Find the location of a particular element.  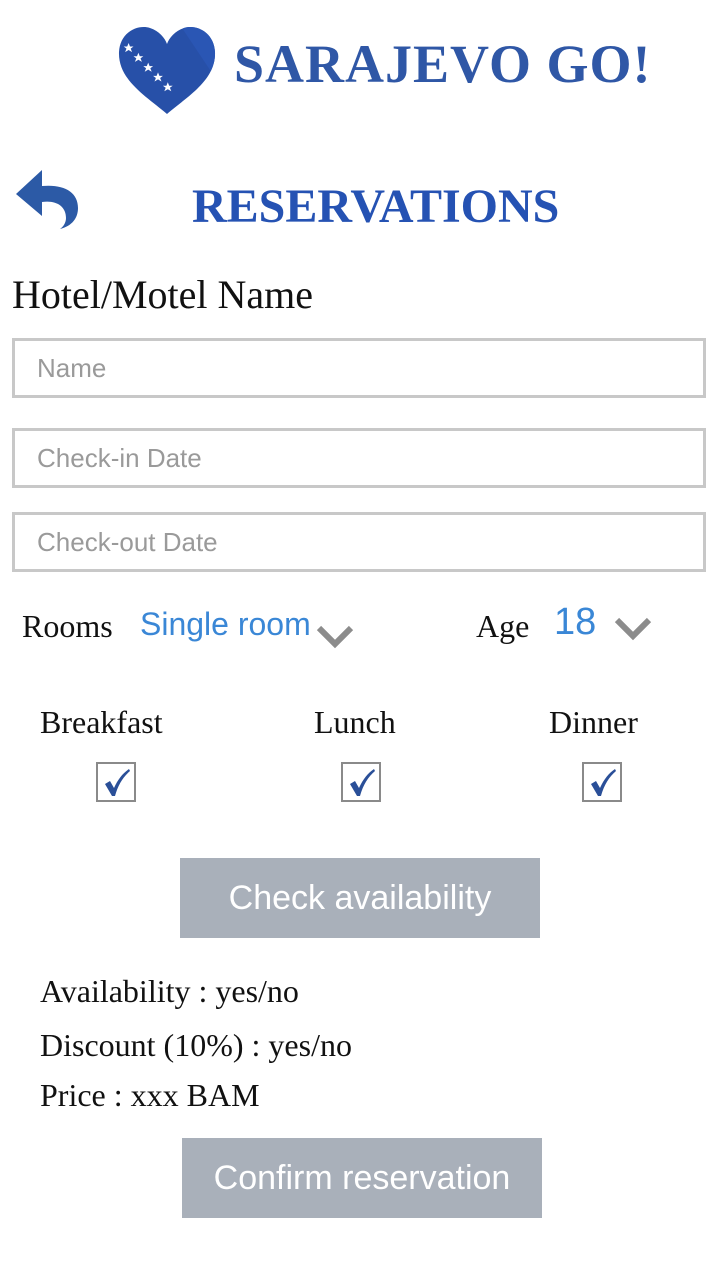

dinner-checkbox is located at coordinates (602, 782).